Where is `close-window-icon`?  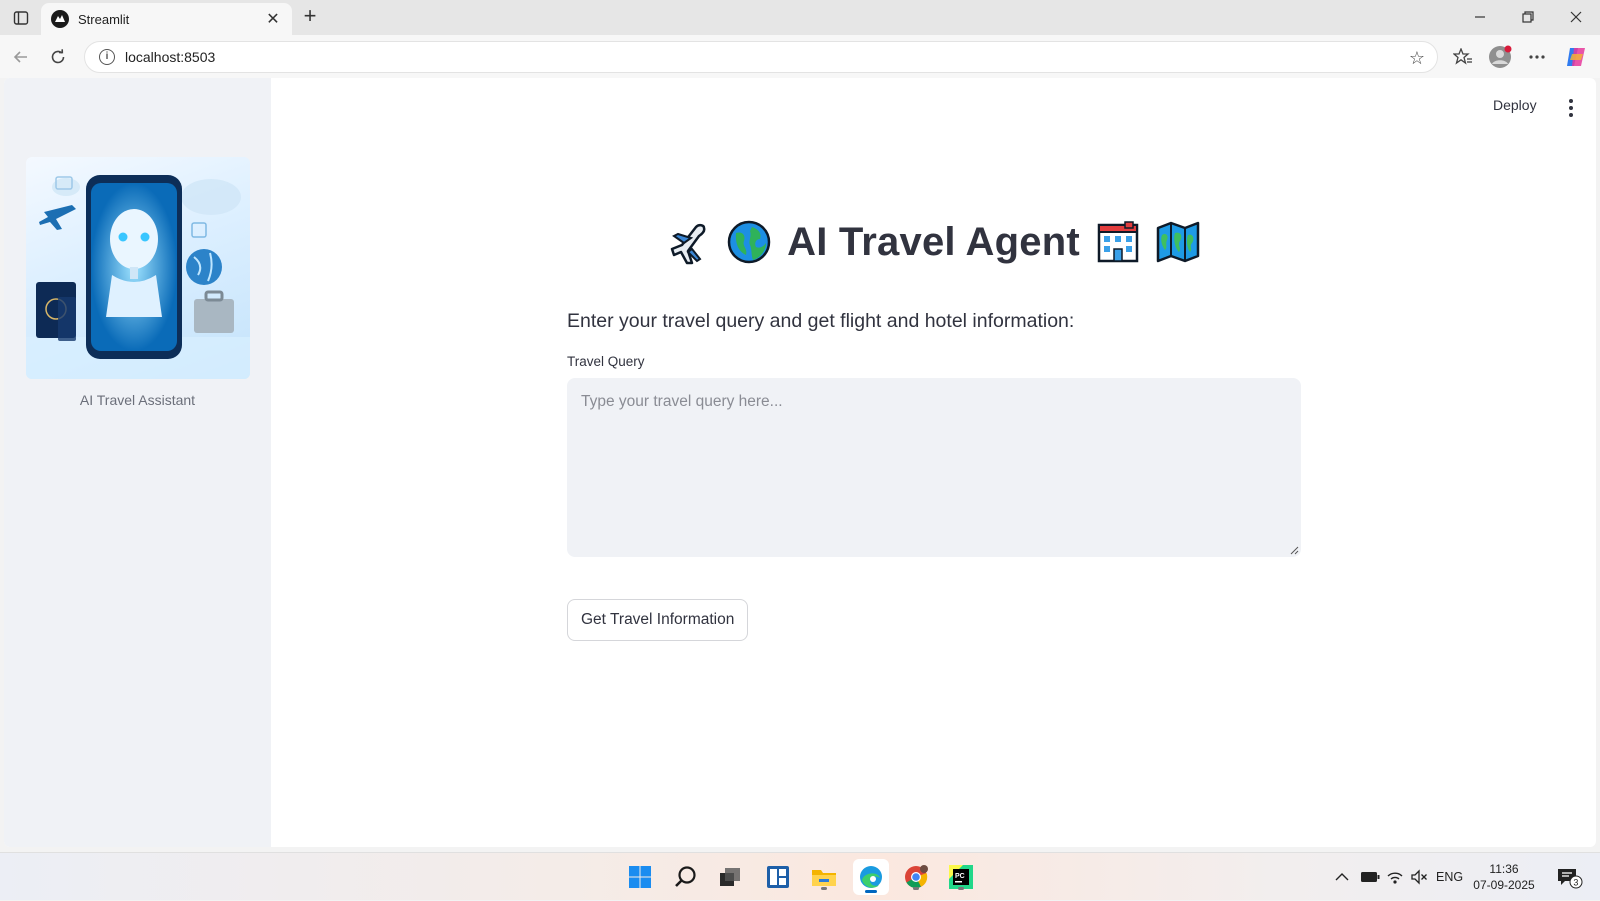 close-window-icon is located at coordinates (1576, 17).